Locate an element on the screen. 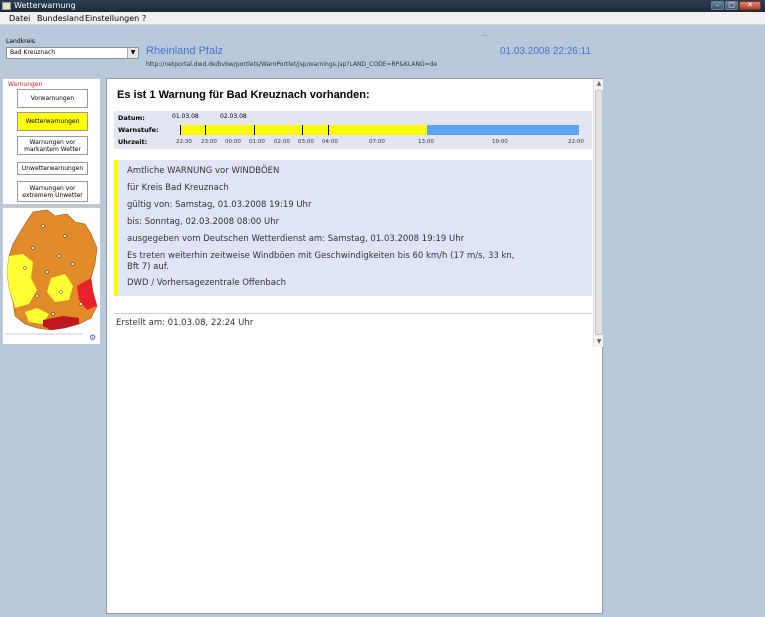 This screenshot has height=617, width=765. kreis-dropdown: Bad Kreuznach ▼ is located at coordinates (72, 53).